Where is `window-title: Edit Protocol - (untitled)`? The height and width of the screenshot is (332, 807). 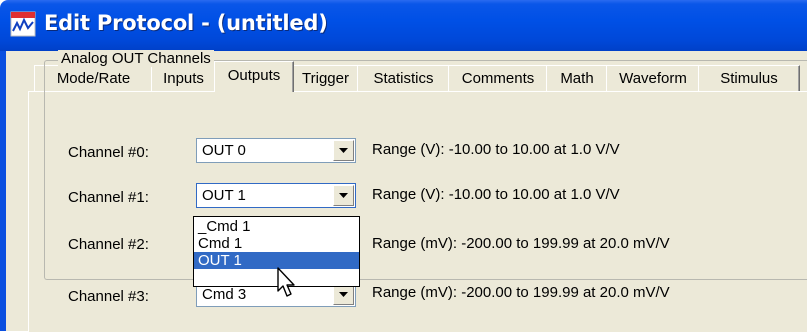 window-title: Edit Protocol - (untitled) is located at coordinates (186, 23).